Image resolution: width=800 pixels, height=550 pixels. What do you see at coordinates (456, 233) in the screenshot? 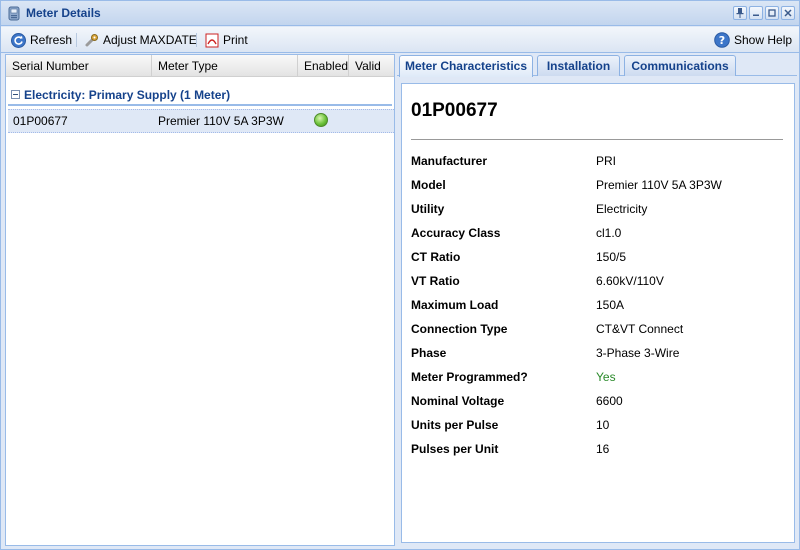
I see `property-label: Accuracy Class` at bounding box center [456, 233].